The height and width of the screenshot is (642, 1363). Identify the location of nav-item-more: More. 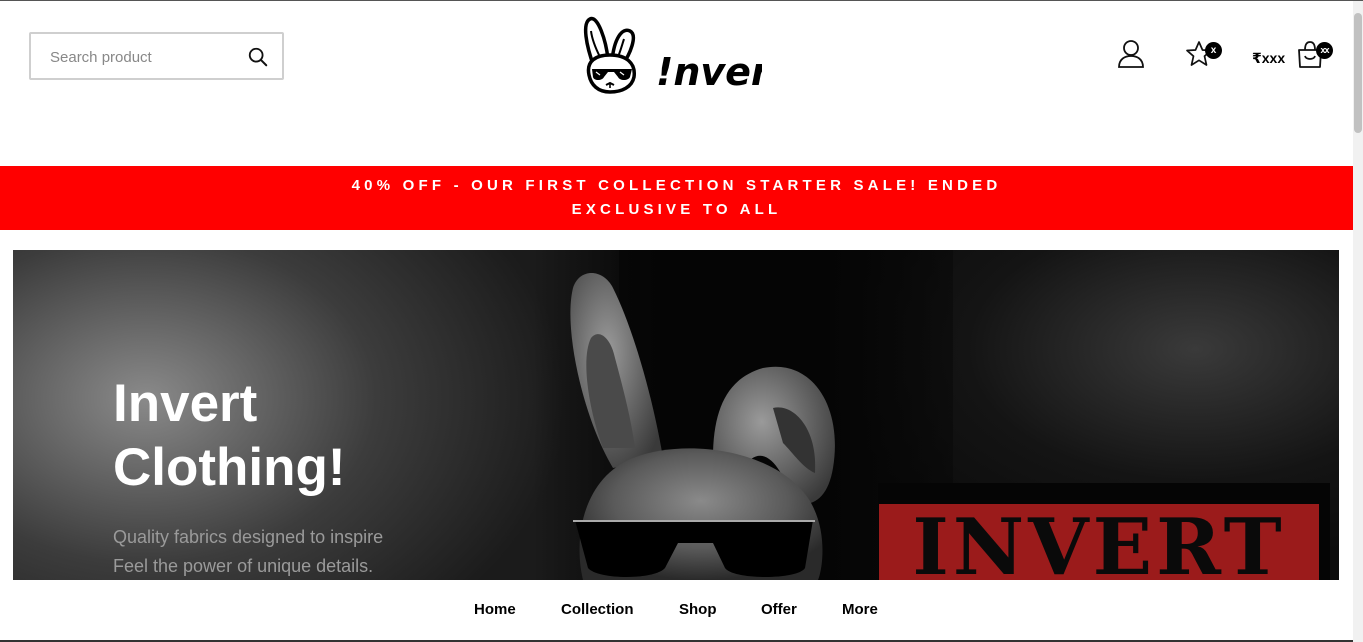
(860, 609).